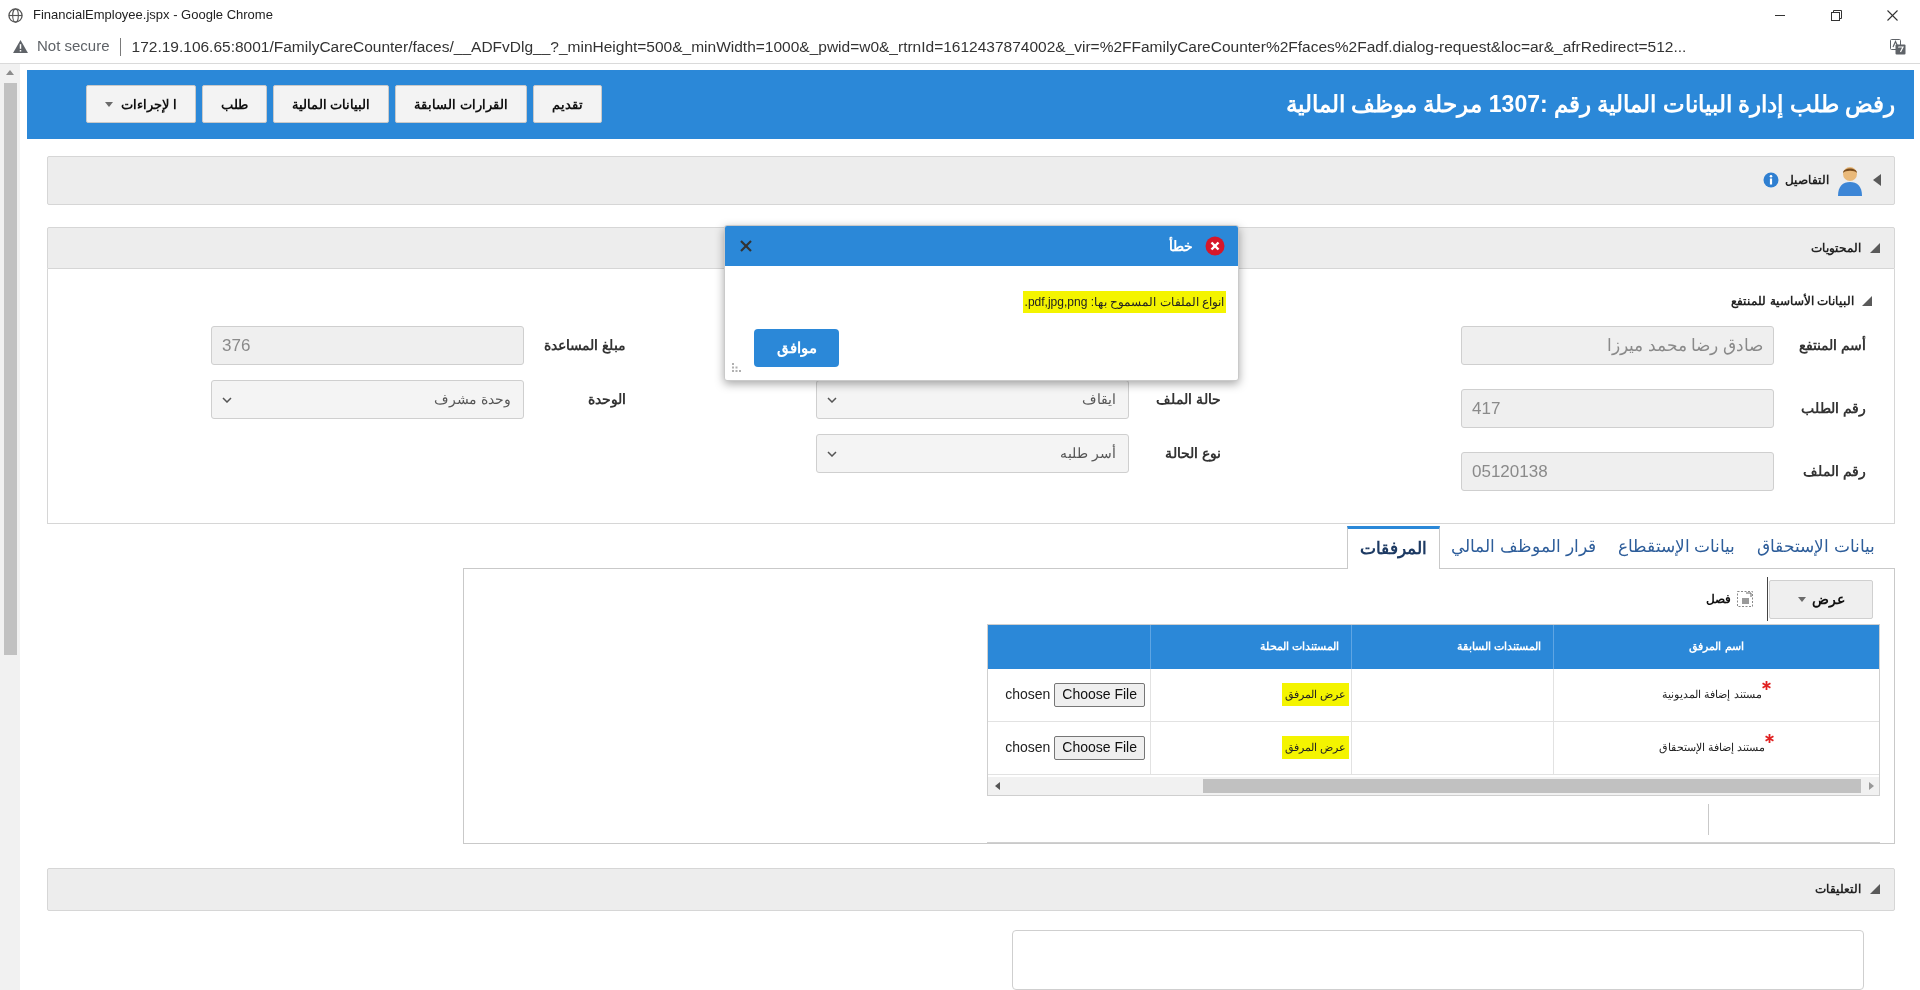 The width and height of the screenshot is (1920, 990). Describe the element at coordinates (331, 104) in the screenshot. I see `toolbar-button: البيانات المالية` at that location.